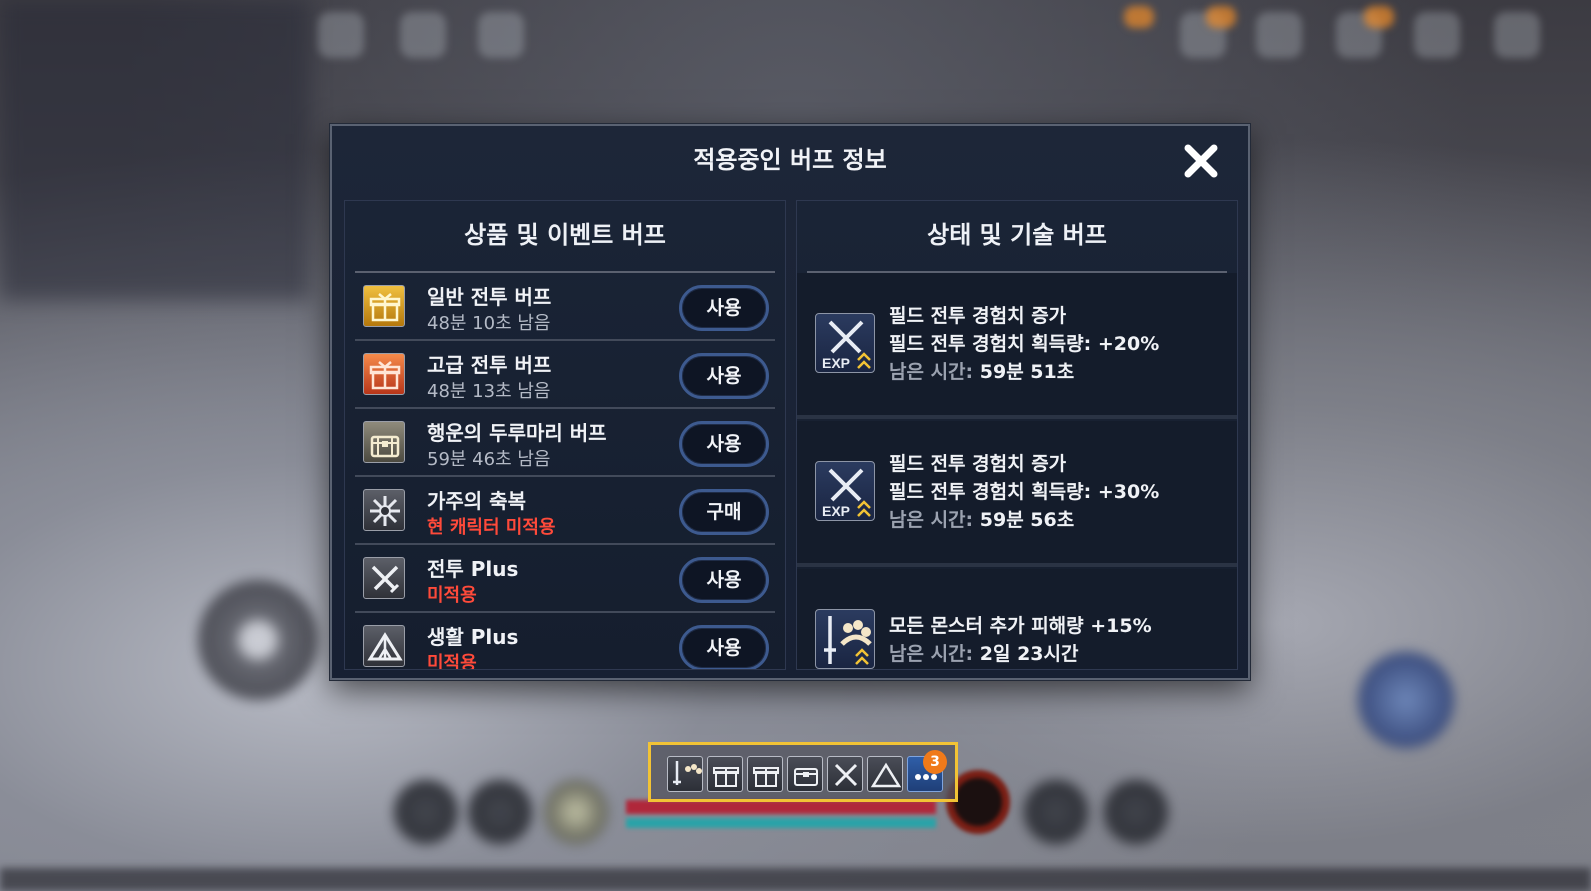 The height and width of the screenshot is (891, 1591). I want to click on buff-row-lucky-scroll: 행운의 두루마리 버프 59분 46초 남음 사용, so click(565, 443).